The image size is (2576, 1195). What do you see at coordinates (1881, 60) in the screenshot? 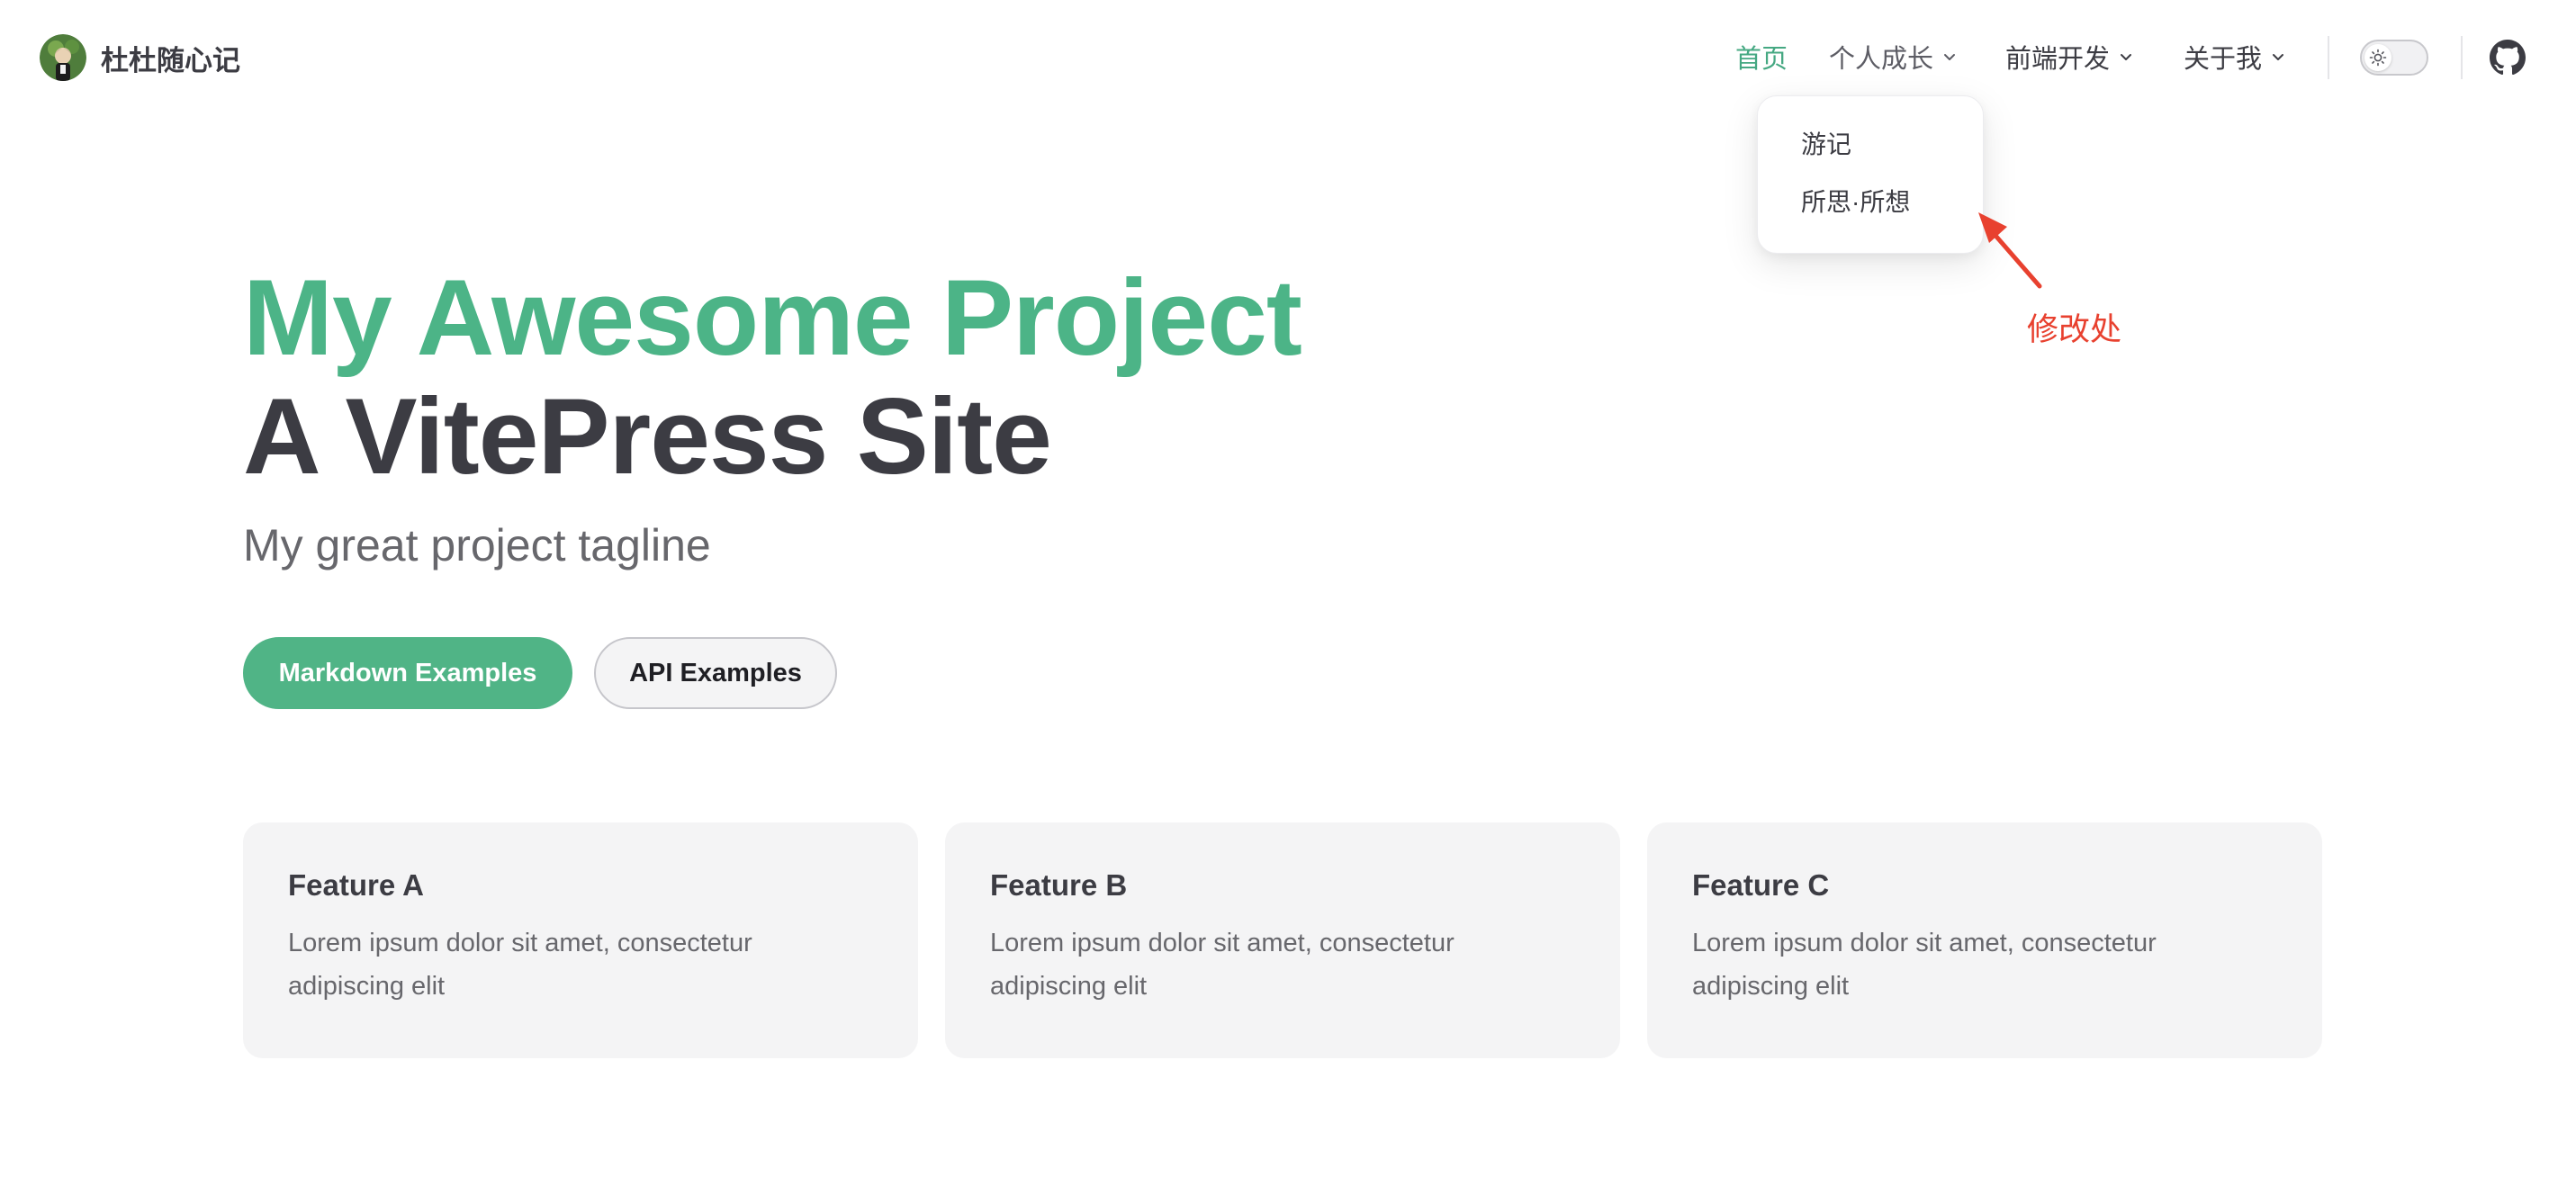
I see `nav-item-label: 个人成长` at bounding box center [1881, 60].